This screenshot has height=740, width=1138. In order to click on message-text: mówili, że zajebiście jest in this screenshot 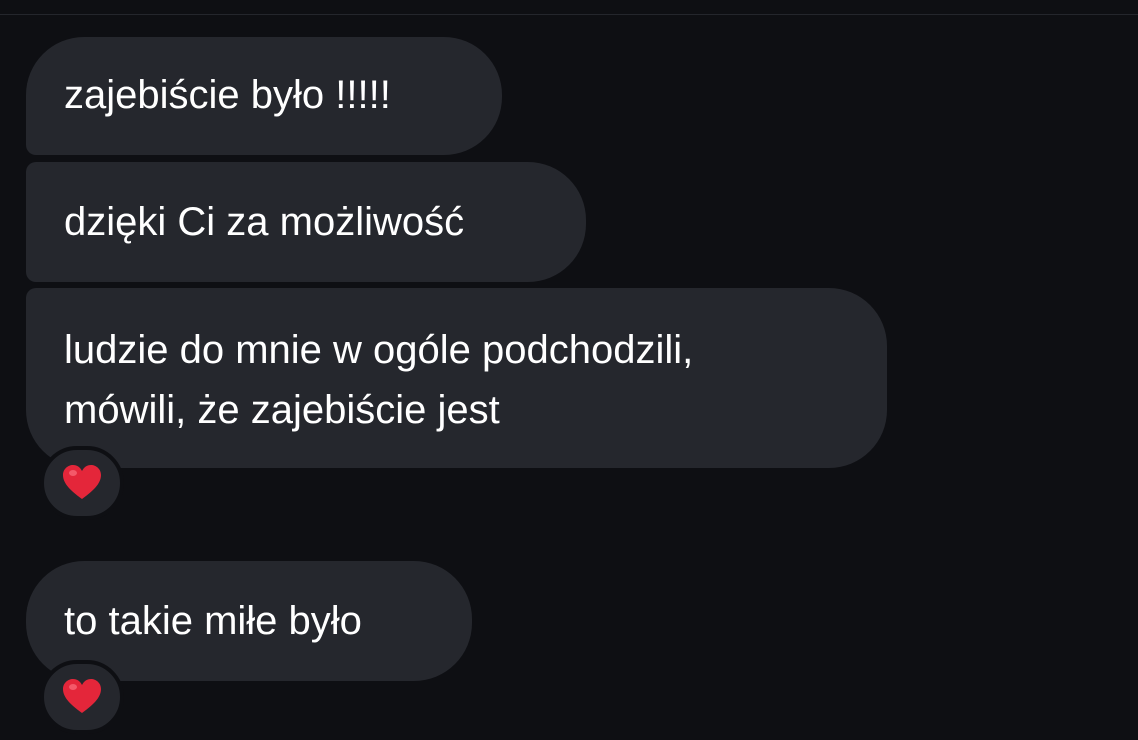, I will do `click(282, 410)`.